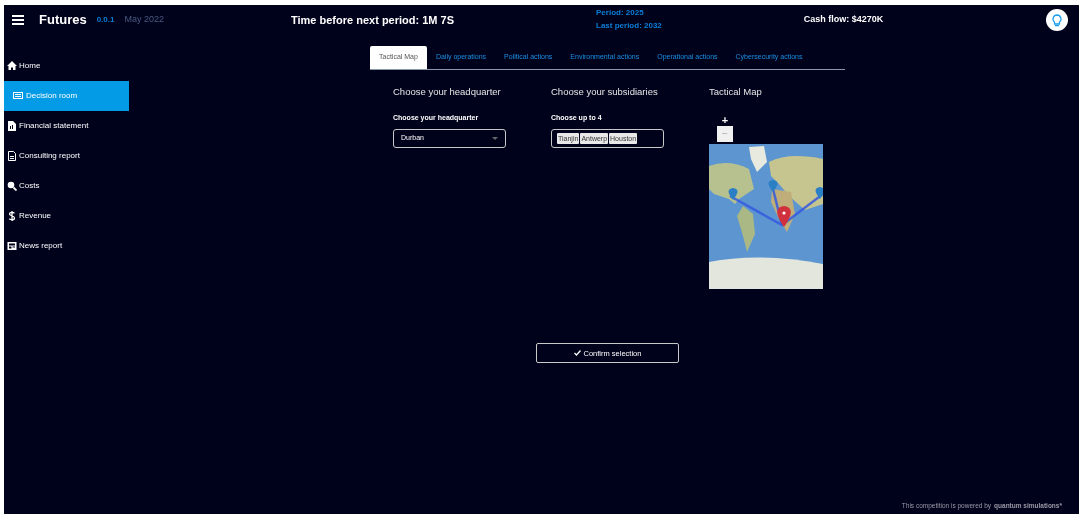 The height and width of the screenshot is (514, 1082). What do you see at coordinates (66, 186) in the screenshot?
I see `sidebar-item: Costs` at bounding box center [66, 186].